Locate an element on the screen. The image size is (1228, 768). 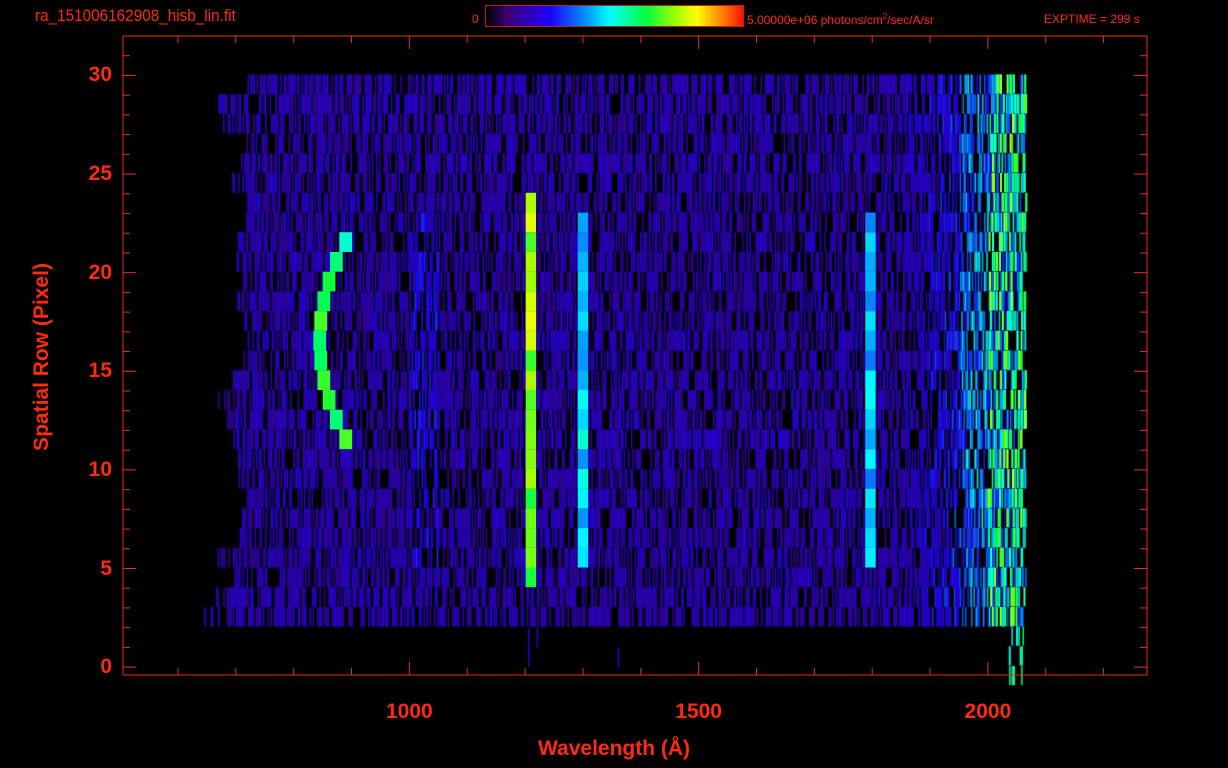
colorbar-max-value: 5.00000e+06 photons/cm is located at coordinates (815, 20).